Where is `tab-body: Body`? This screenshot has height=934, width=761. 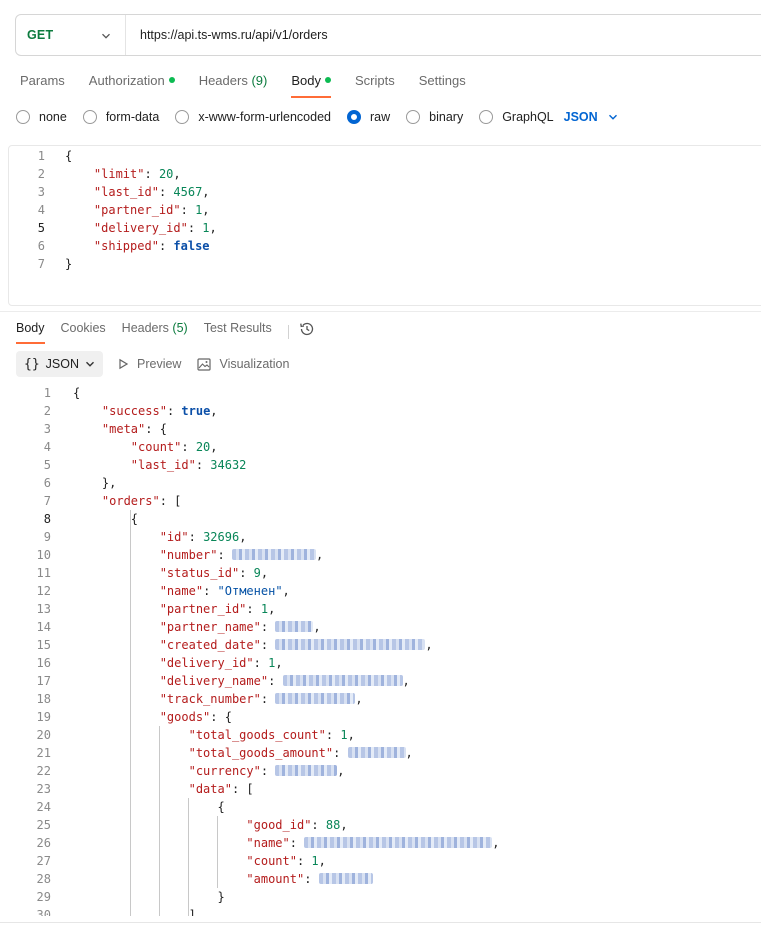 tab-body: Body is located at coordinates (311, 85).